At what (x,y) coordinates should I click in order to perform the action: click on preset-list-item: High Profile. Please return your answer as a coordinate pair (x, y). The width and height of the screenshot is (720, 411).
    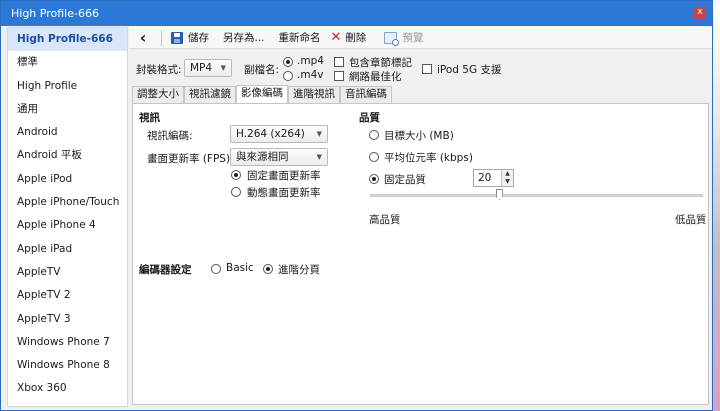
    Looking at the image, I should click on (67, 86).